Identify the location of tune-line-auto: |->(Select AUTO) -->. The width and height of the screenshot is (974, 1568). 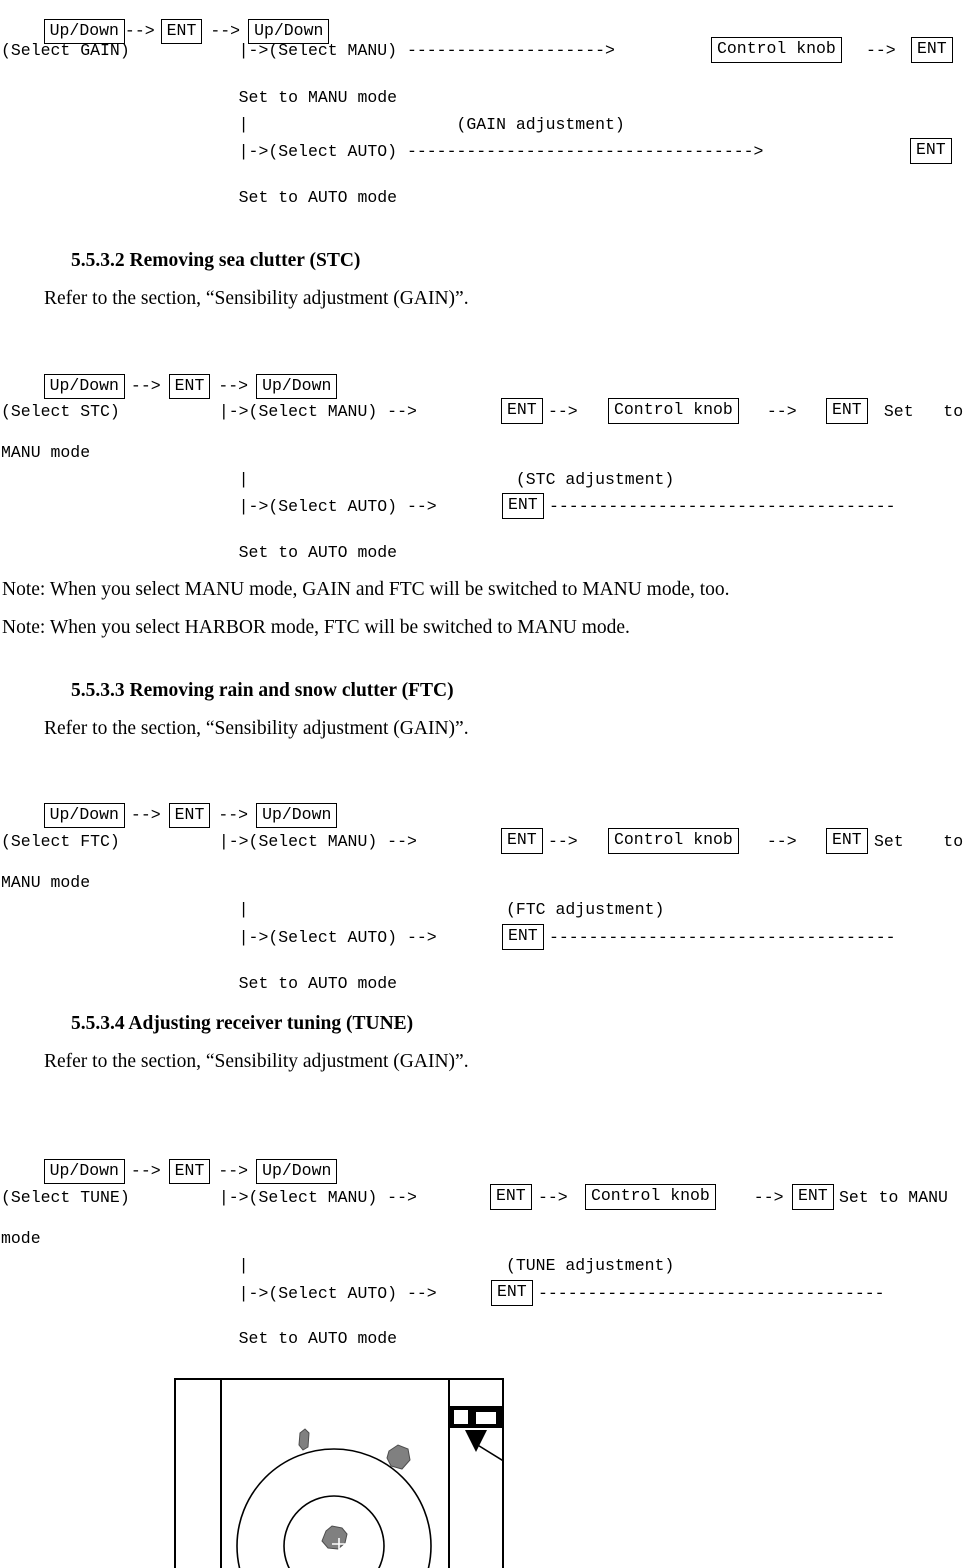
(229, 1293).